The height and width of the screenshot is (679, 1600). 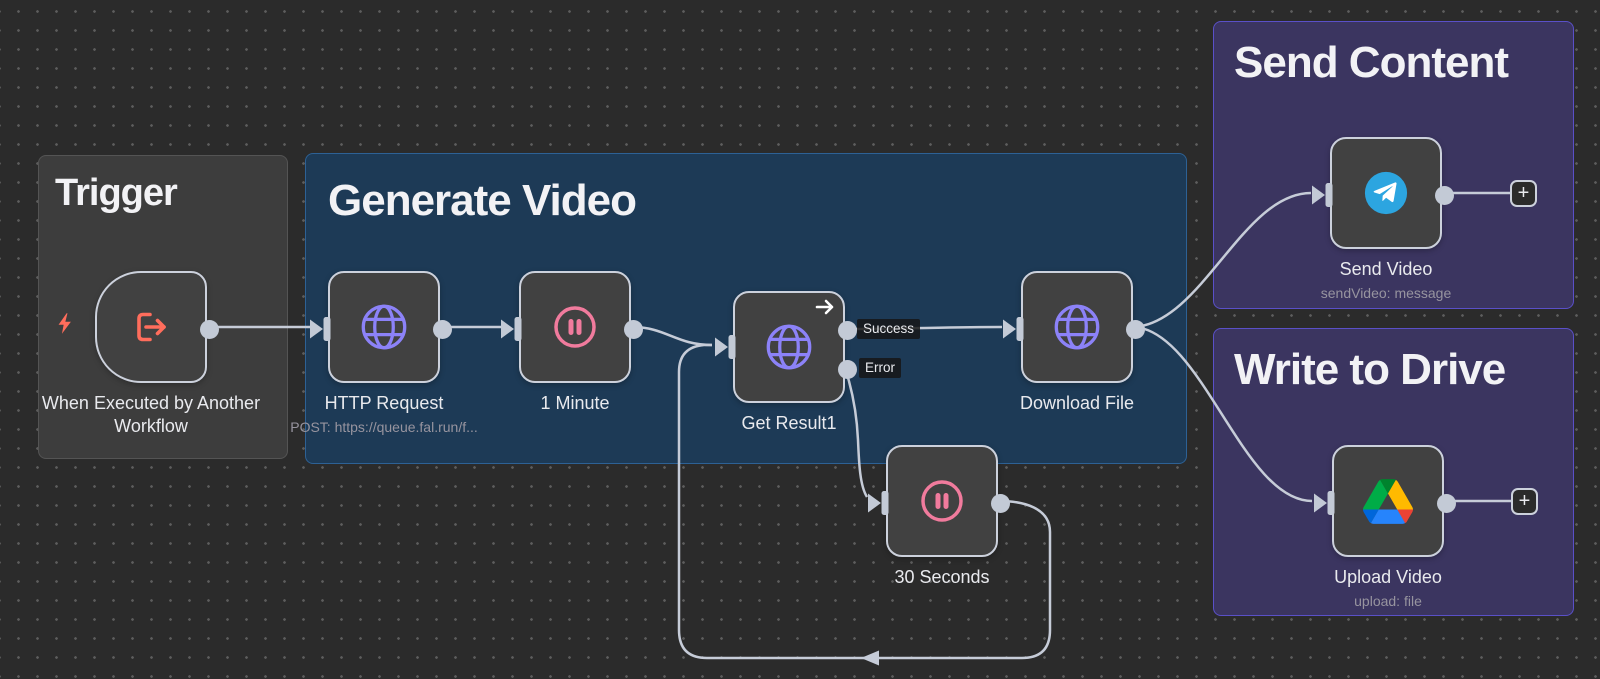 I want to click on node-label: 1 Minute, so click(x=575, y=403).